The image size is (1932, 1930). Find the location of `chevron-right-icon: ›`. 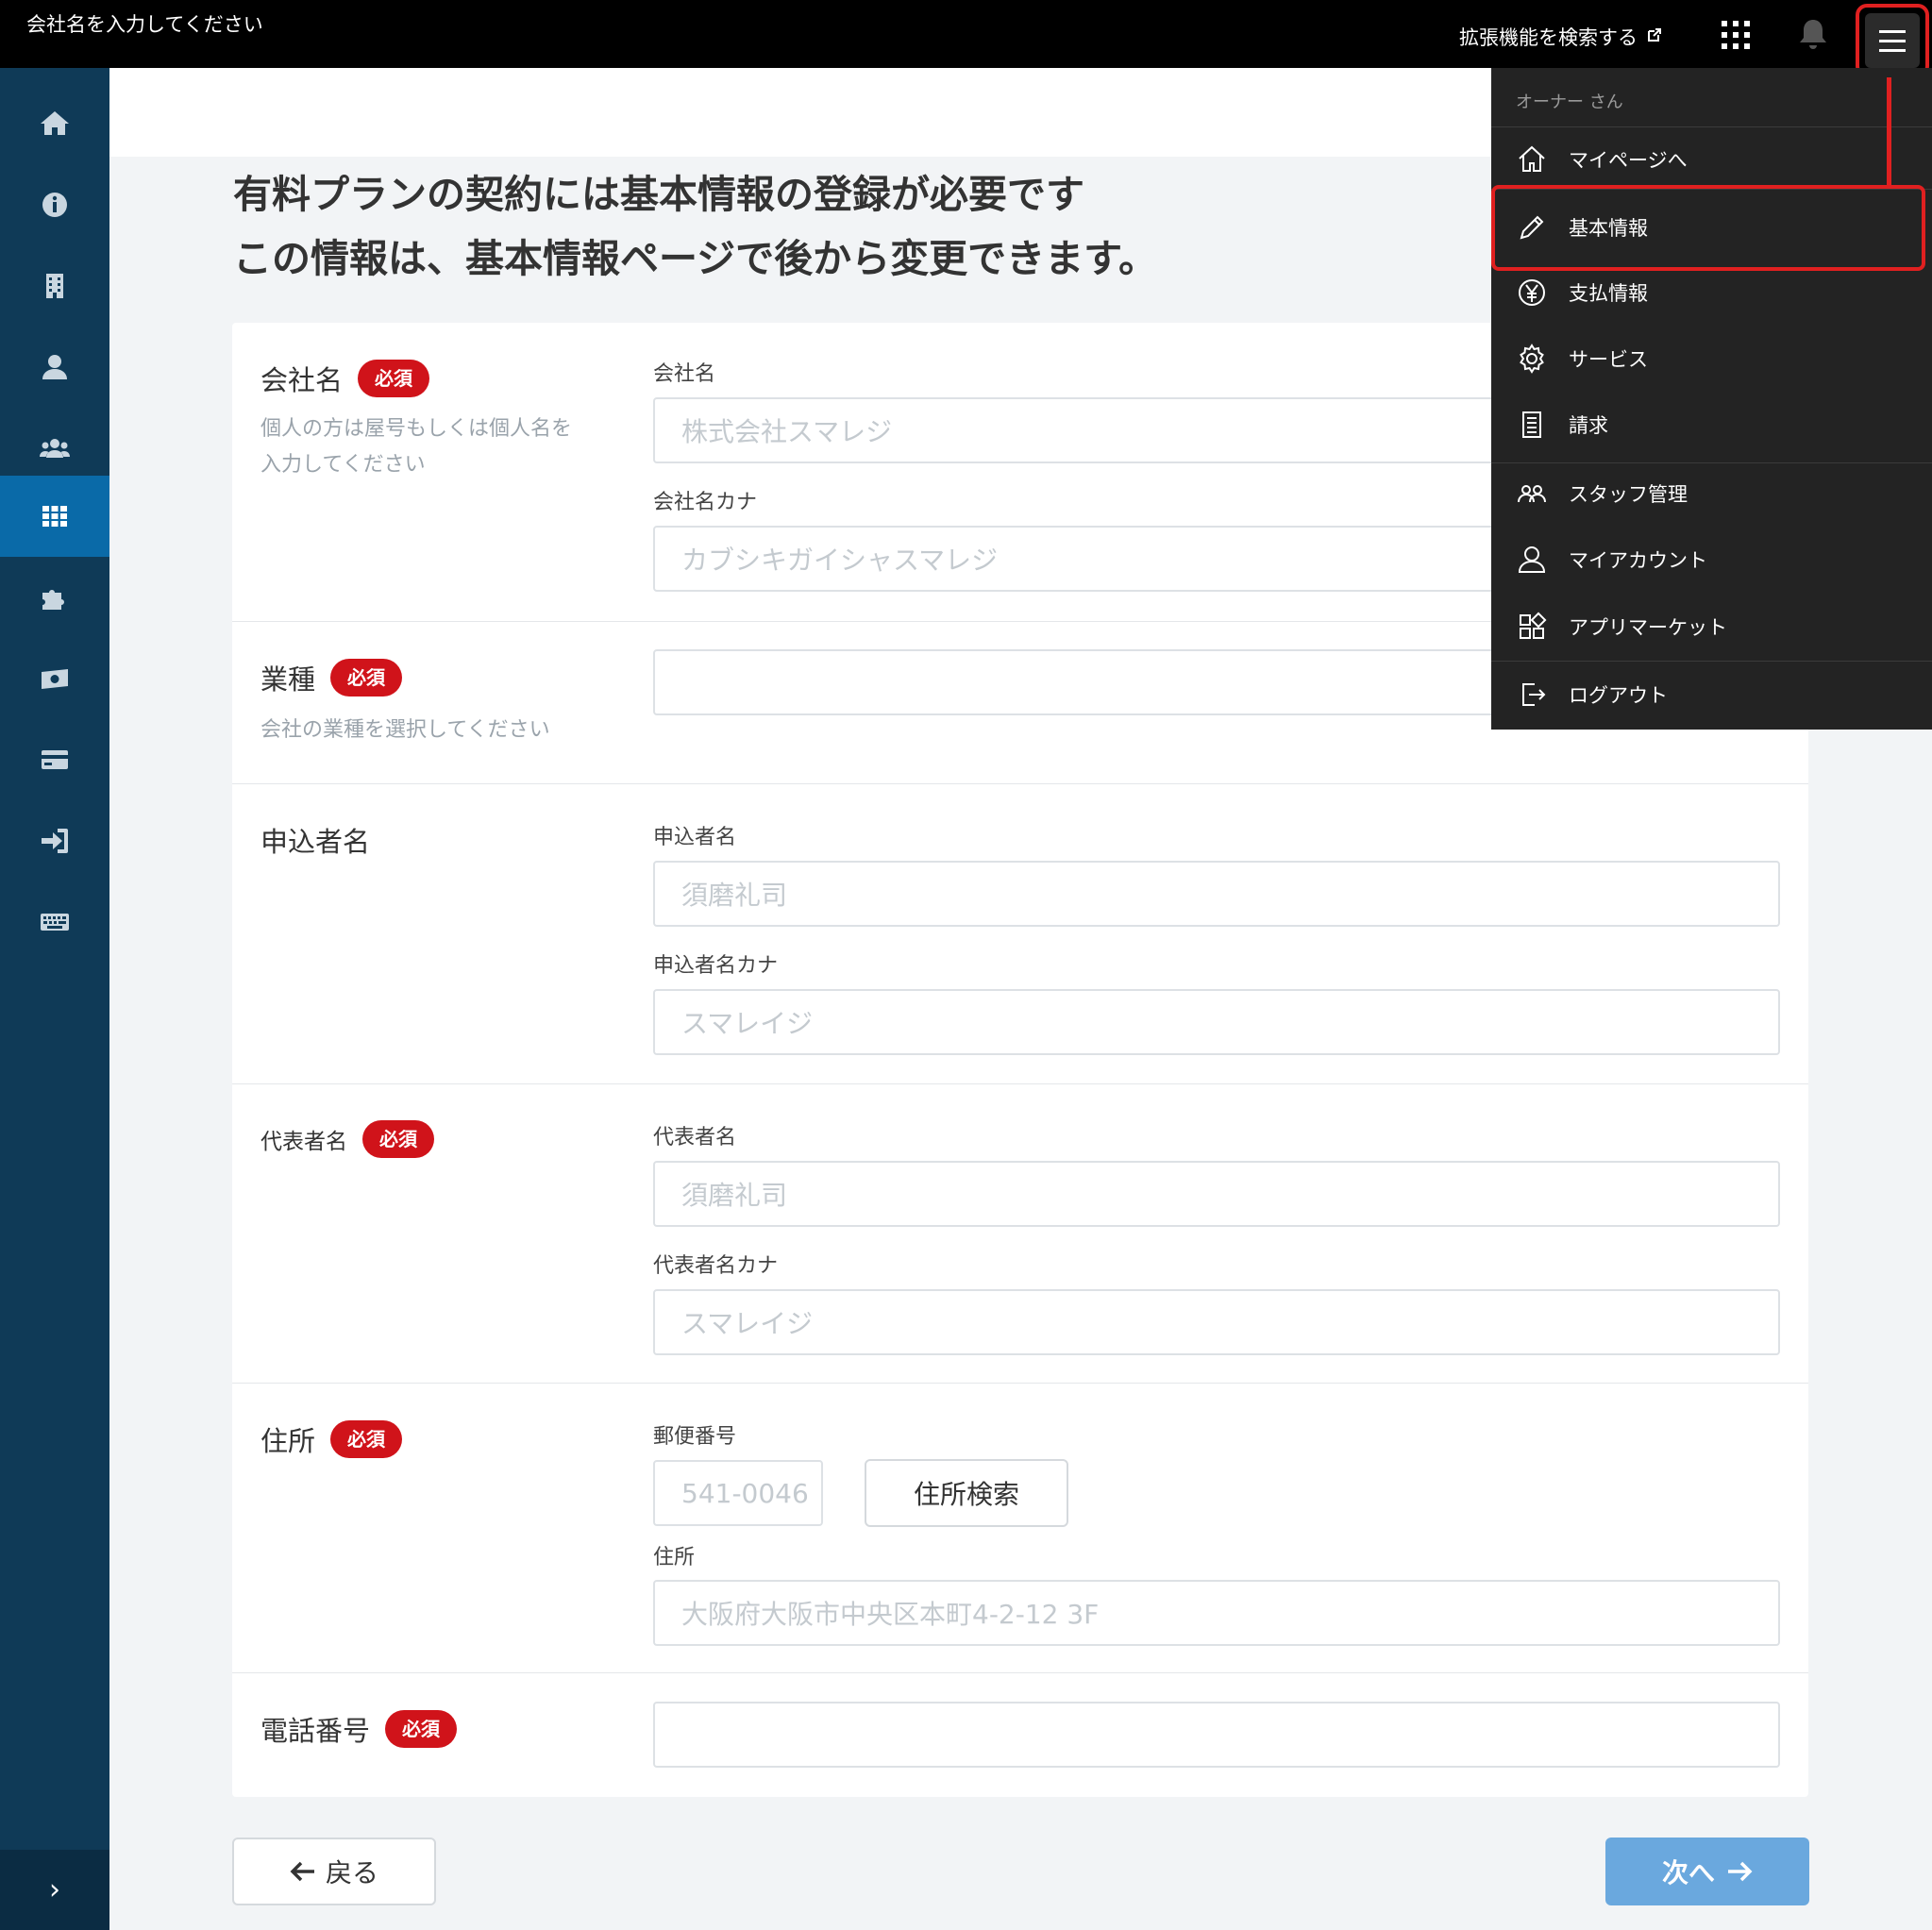

chevron-right-icon: › is located at coordinates (54, 1889).